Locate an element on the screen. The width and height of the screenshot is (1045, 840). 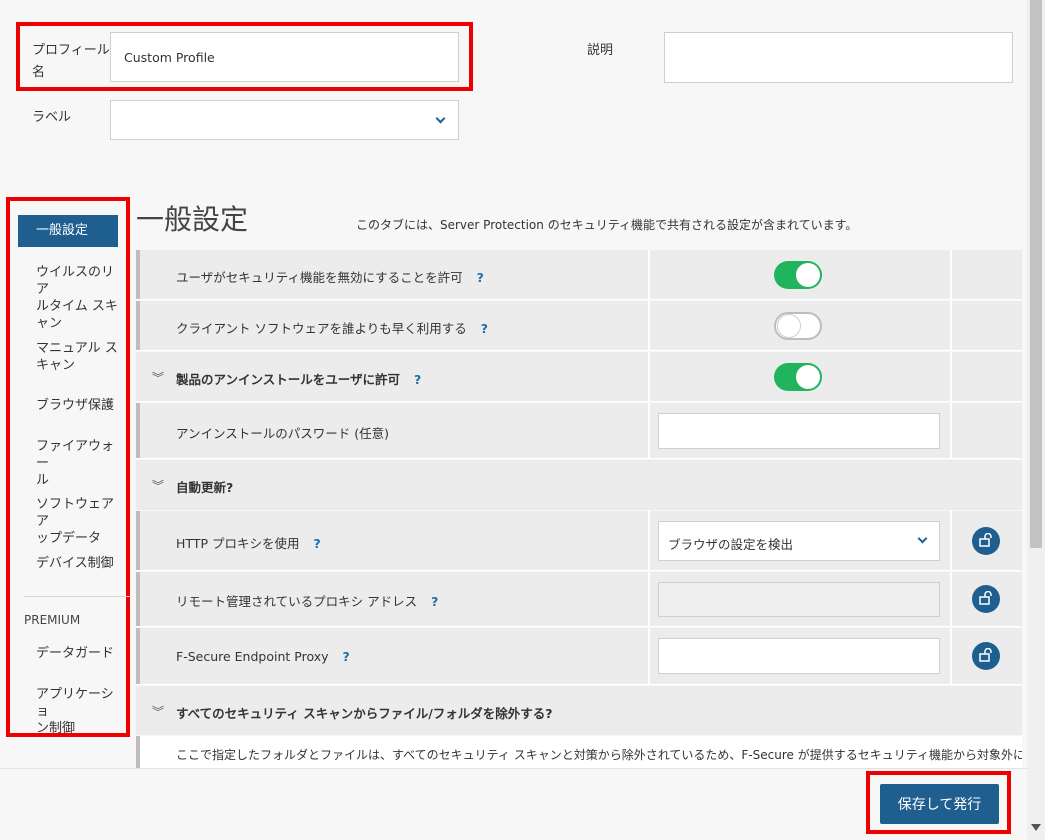
setting-label: クライアント ソフトウェアを誰よりも早く利用する is located at coordinates (321, 328).